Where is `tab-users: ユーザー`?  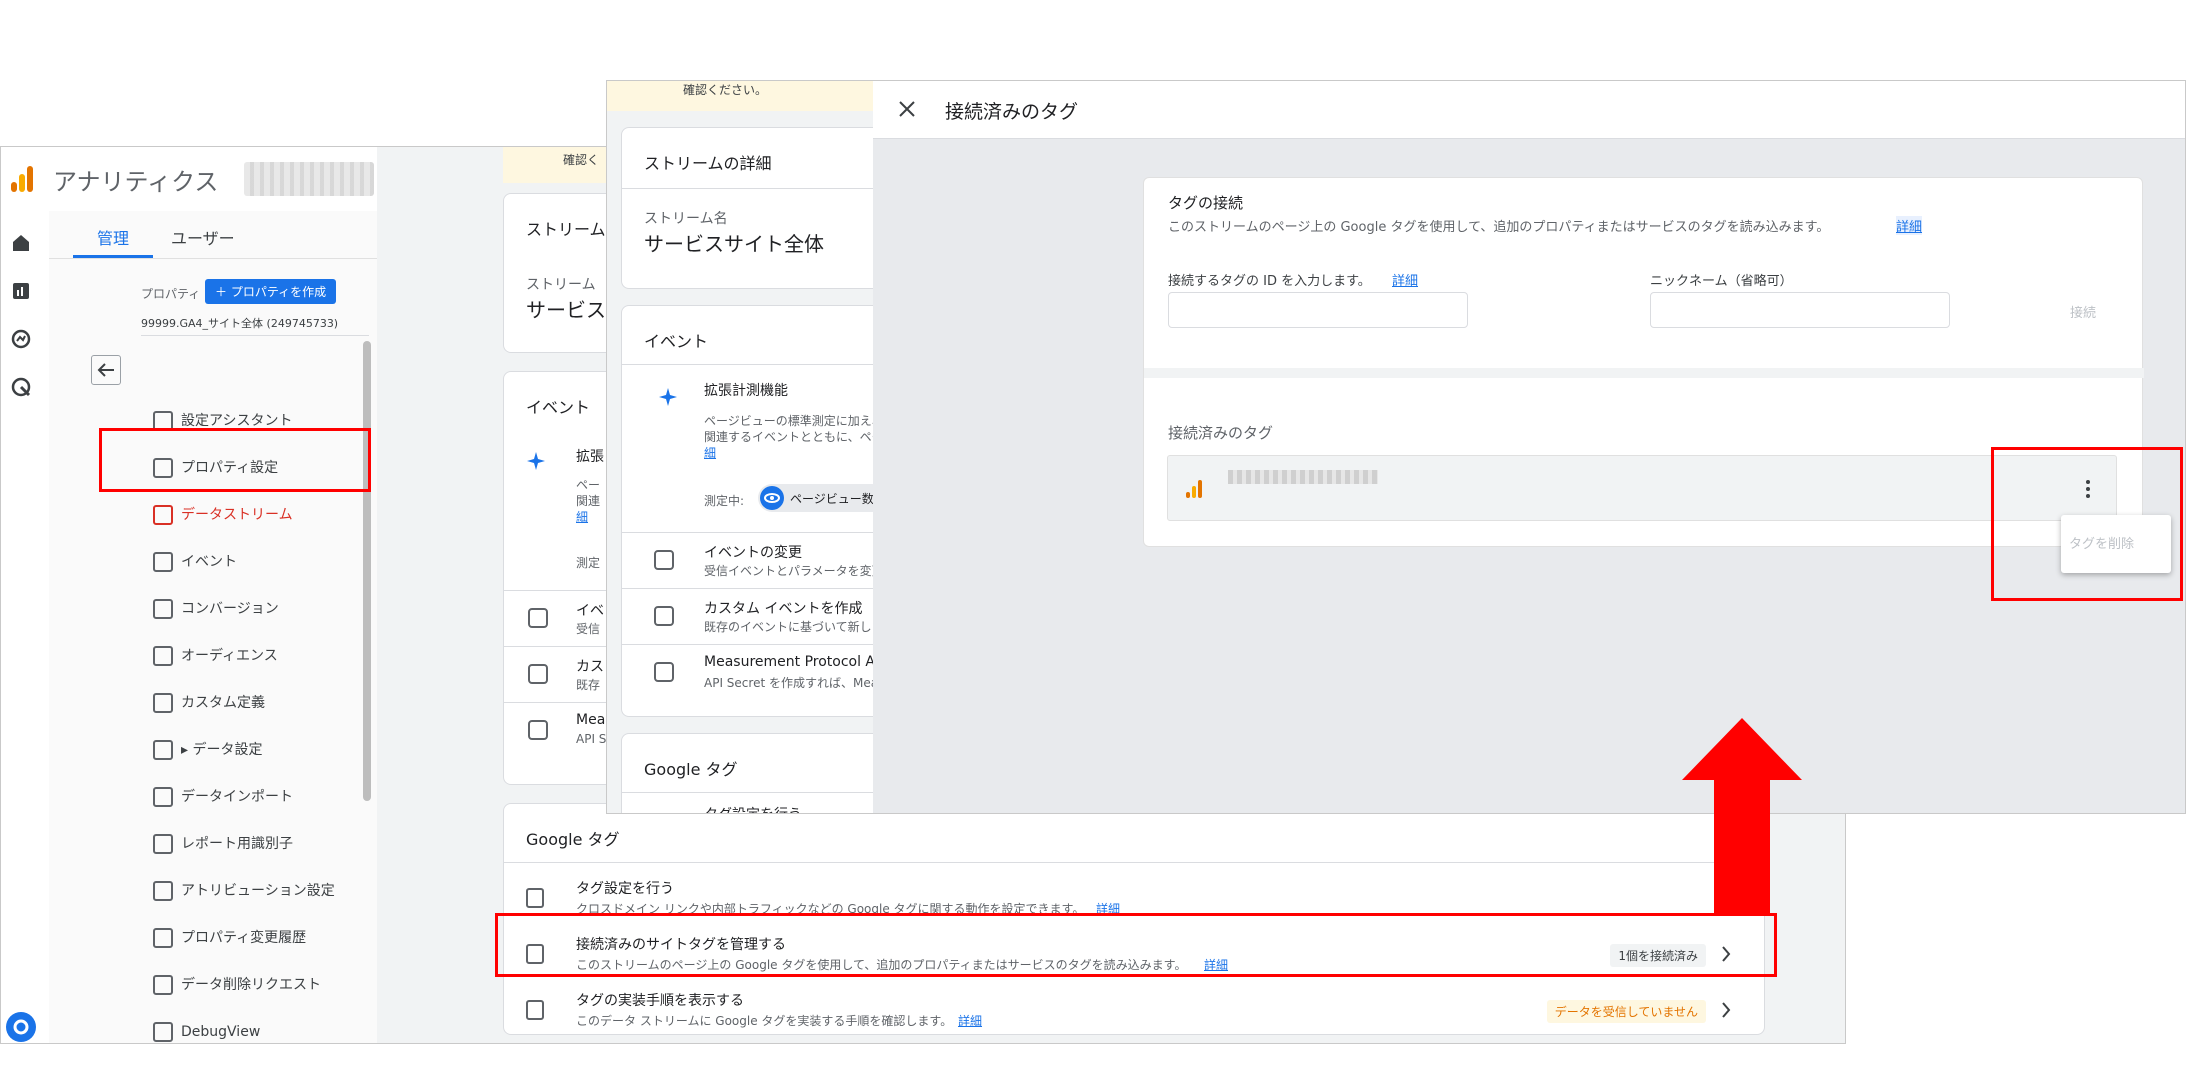
tab-users: ユーザー is located at coordinates (203, 237).